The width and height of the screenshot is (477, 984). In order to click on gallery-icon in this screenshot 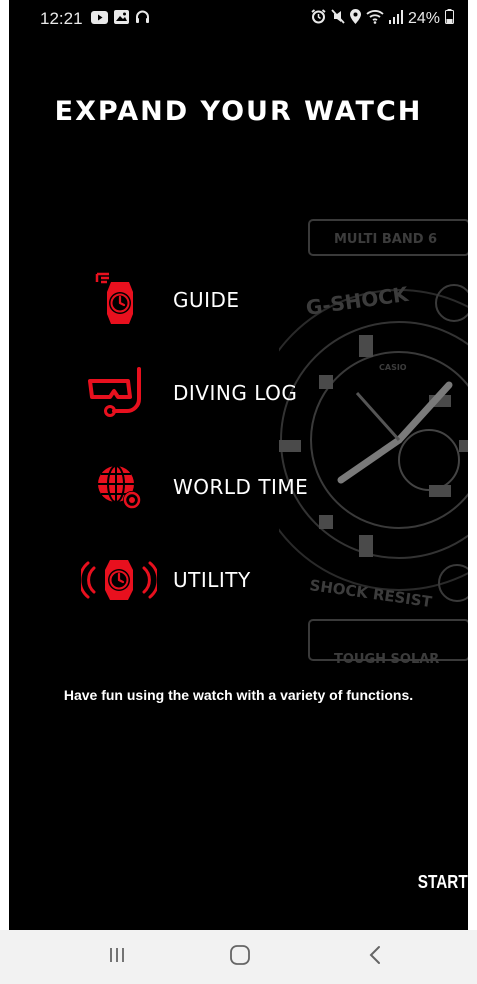, I will do `click(121, 19)`.